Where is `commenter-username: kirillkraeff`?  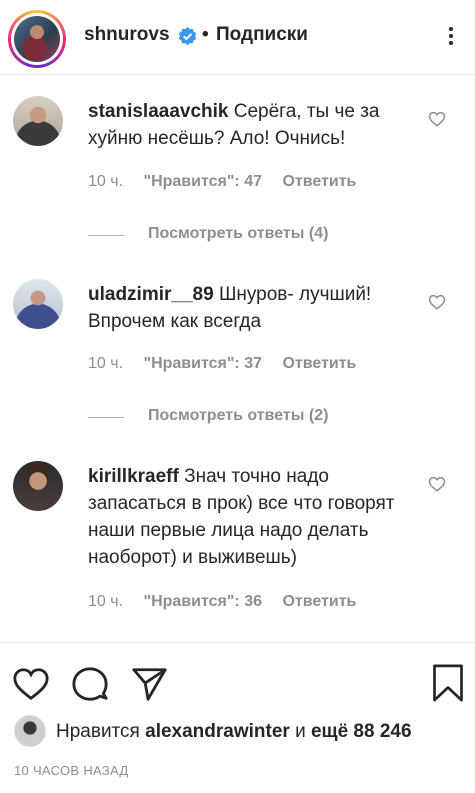 commenter-username: kirillkraeff is located at coordinates (133, 476).